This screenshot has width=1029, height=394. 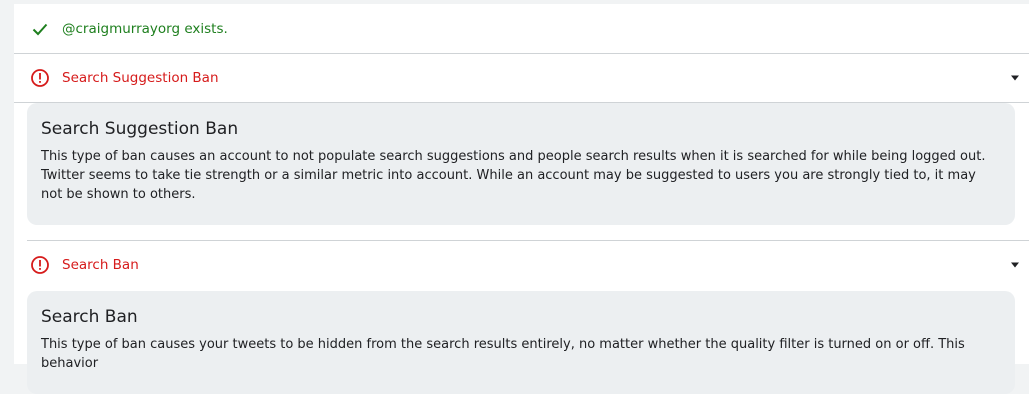 I want to click on exists-label: @craigmurrayorg exists., so click(x=145, y=28).